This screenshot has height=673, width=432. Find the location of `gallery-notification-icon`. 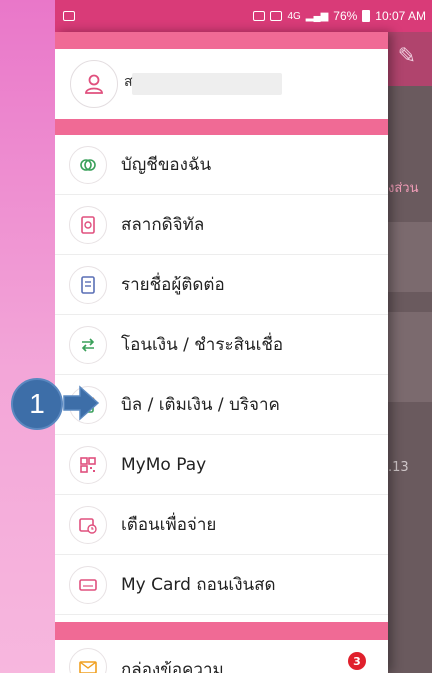

gallery-notification-icon is located at coordinates (69, 16).